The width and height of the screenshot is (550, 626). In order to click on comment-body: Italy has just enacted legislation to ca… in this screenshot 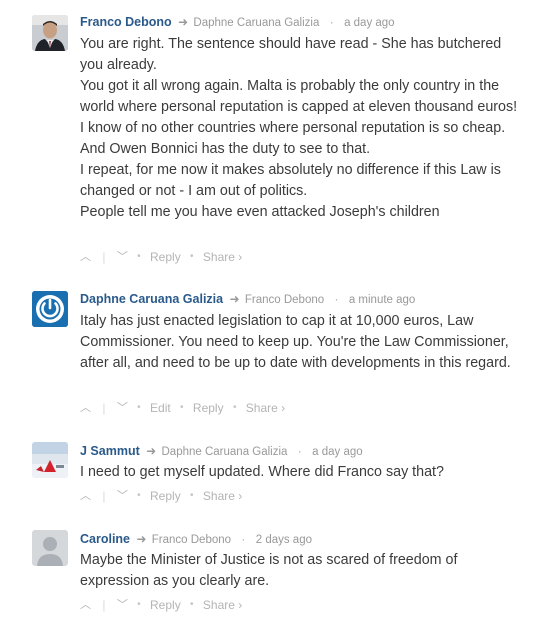, I will do `click(300, 342)`.